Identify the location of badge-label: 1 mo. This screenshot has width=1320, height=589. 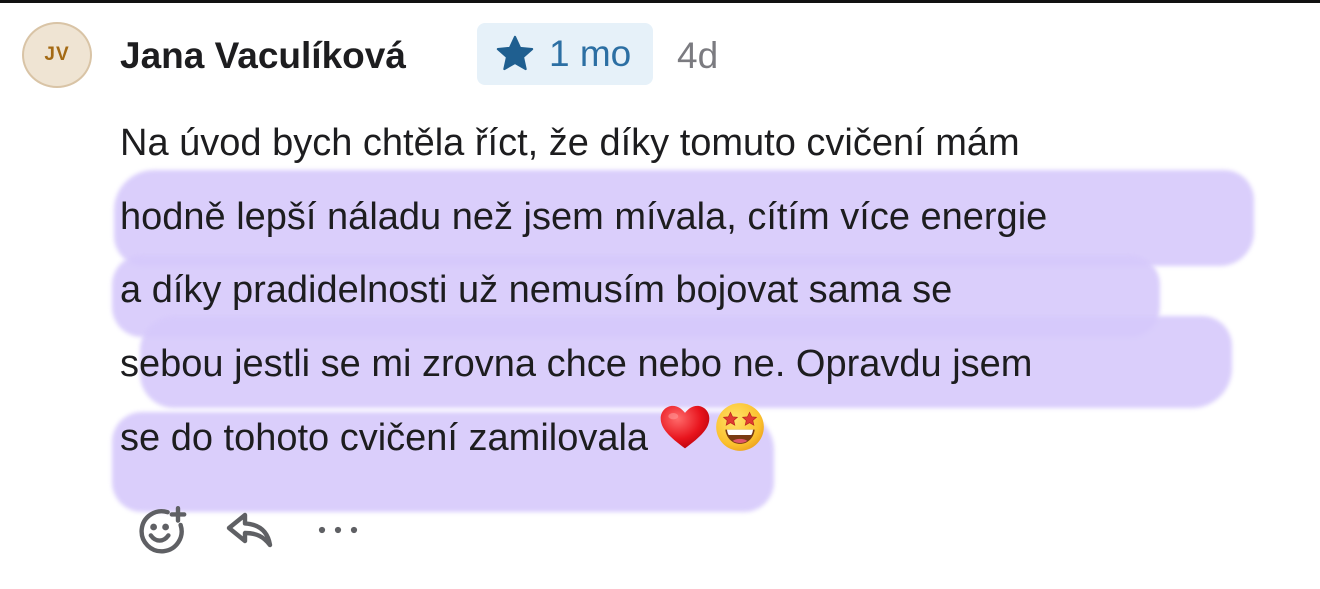
(590, 53).